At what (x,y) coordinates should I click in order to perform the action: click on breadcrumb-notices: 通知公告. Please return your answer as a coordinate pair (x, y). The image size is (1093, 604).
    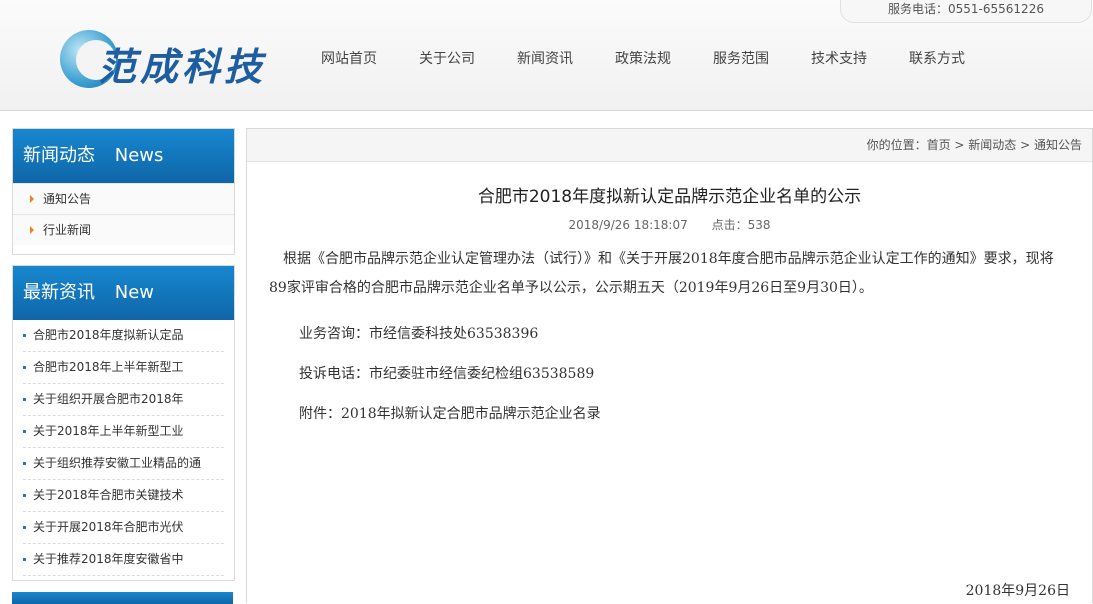
    Looking at the image, I should click on (1058, 145).